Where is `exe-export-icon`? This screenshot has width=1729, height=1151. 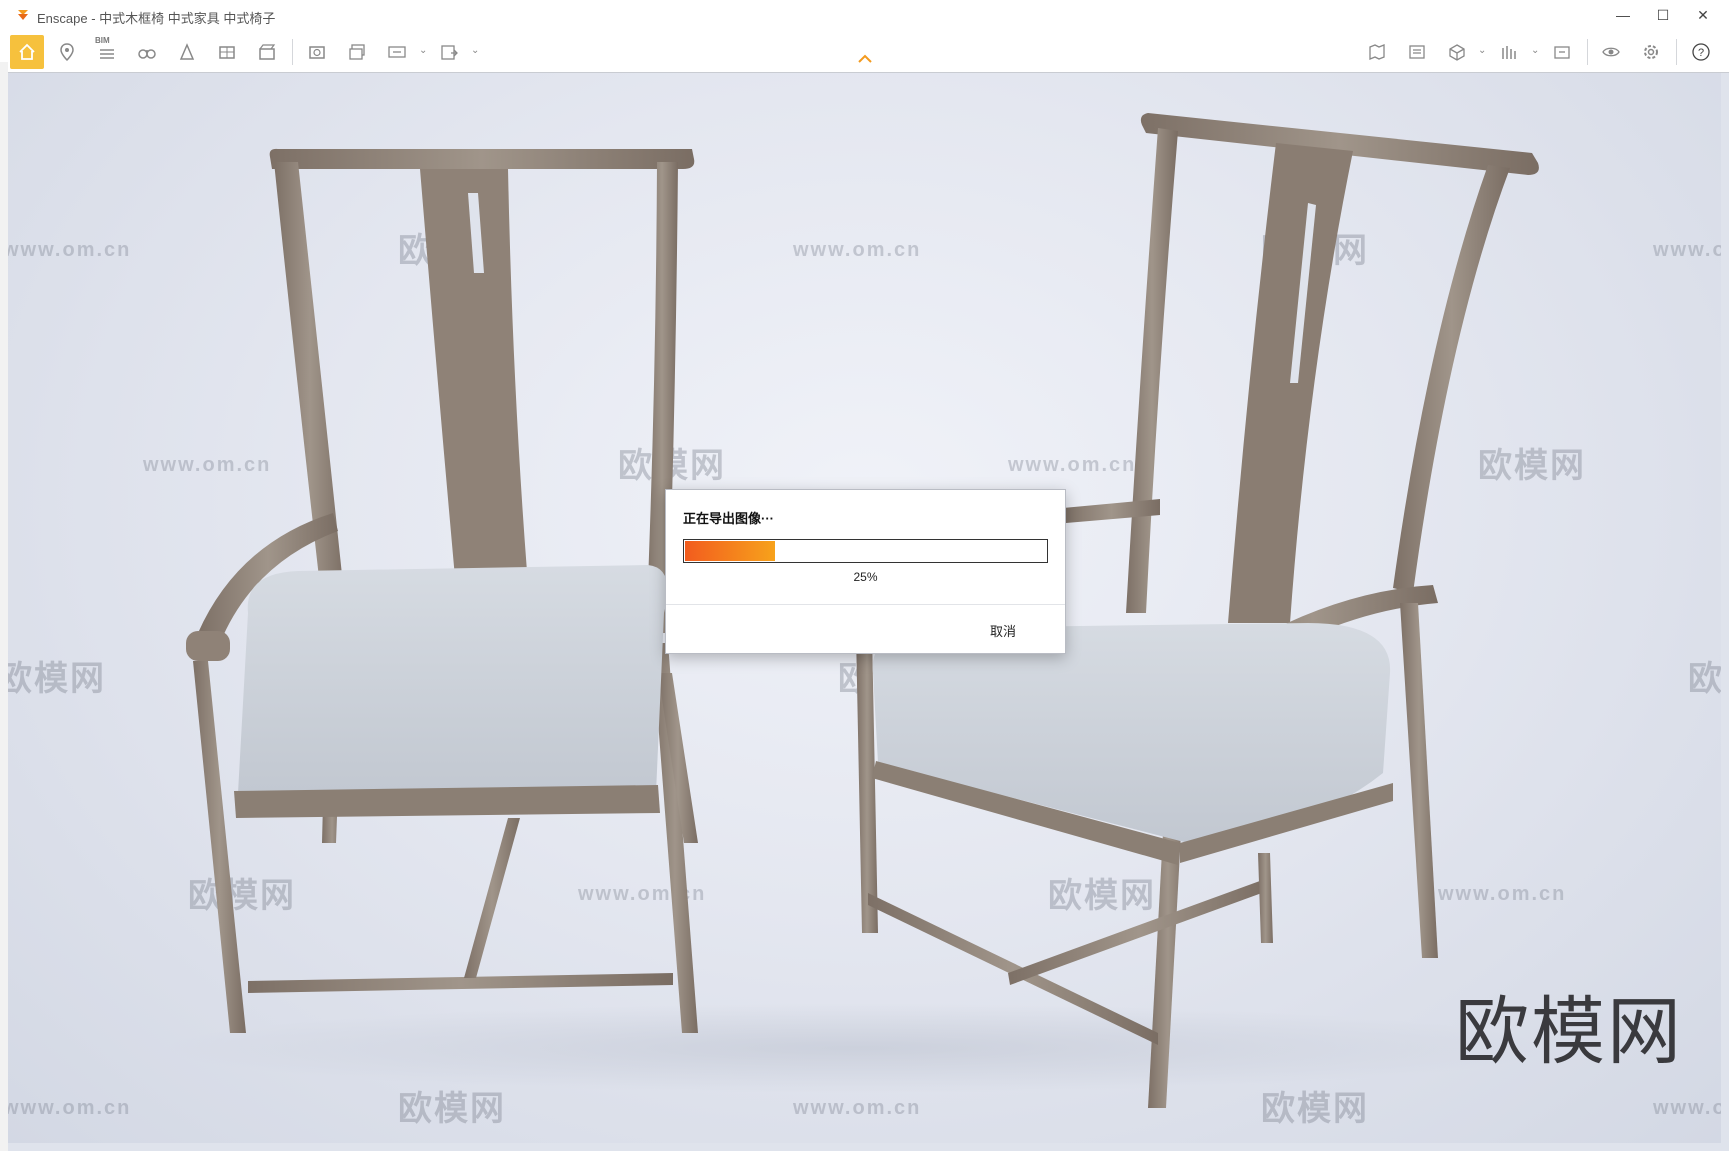
exe-export-icon is located at coordinates (449, 52).